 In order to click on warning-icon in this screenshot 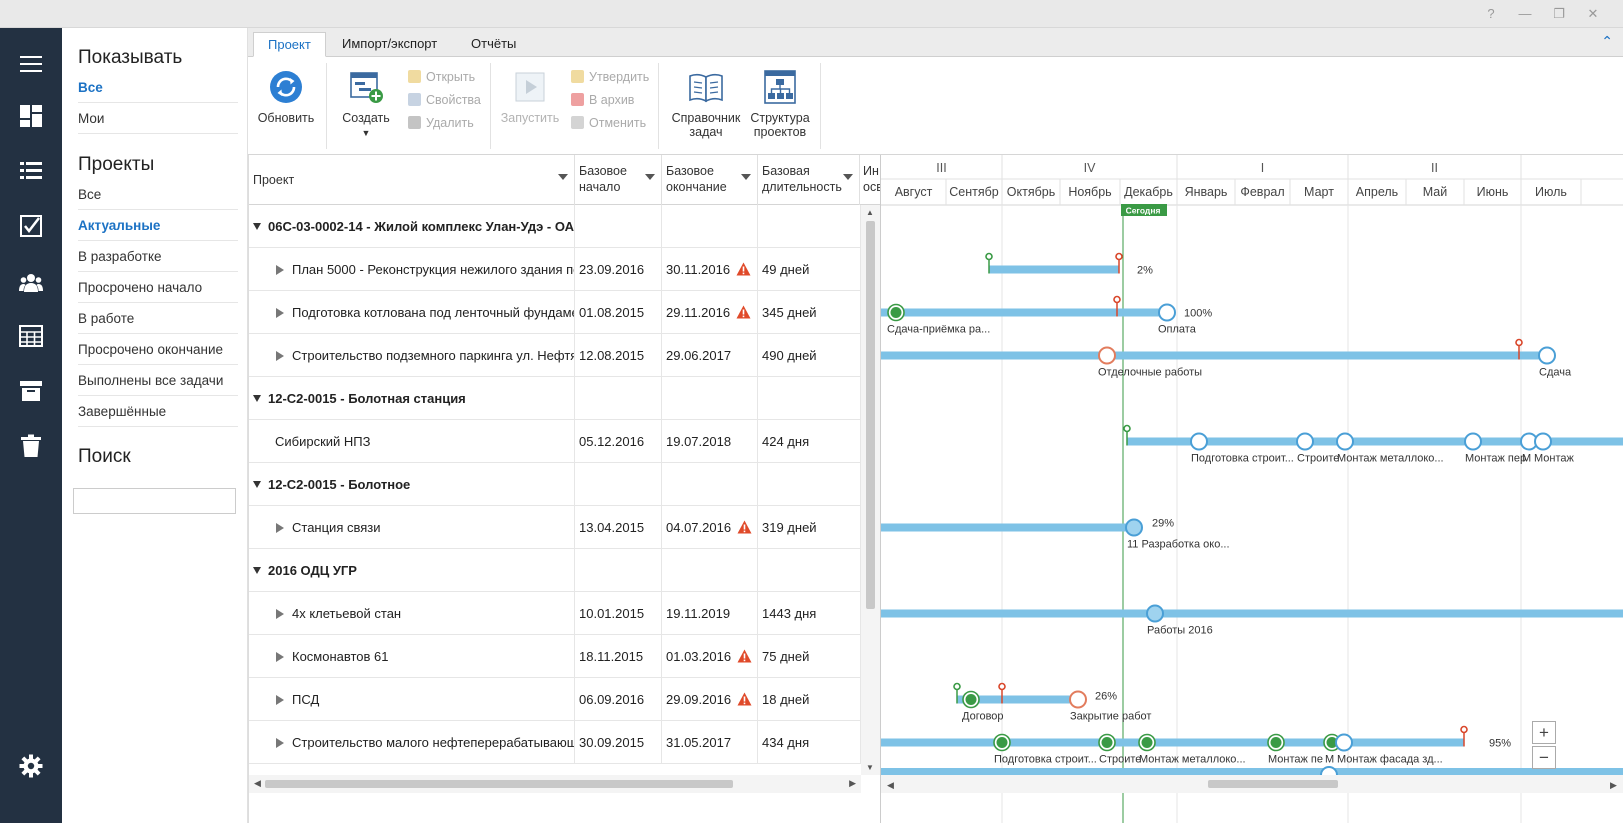, I will do `click(744, 699)`.